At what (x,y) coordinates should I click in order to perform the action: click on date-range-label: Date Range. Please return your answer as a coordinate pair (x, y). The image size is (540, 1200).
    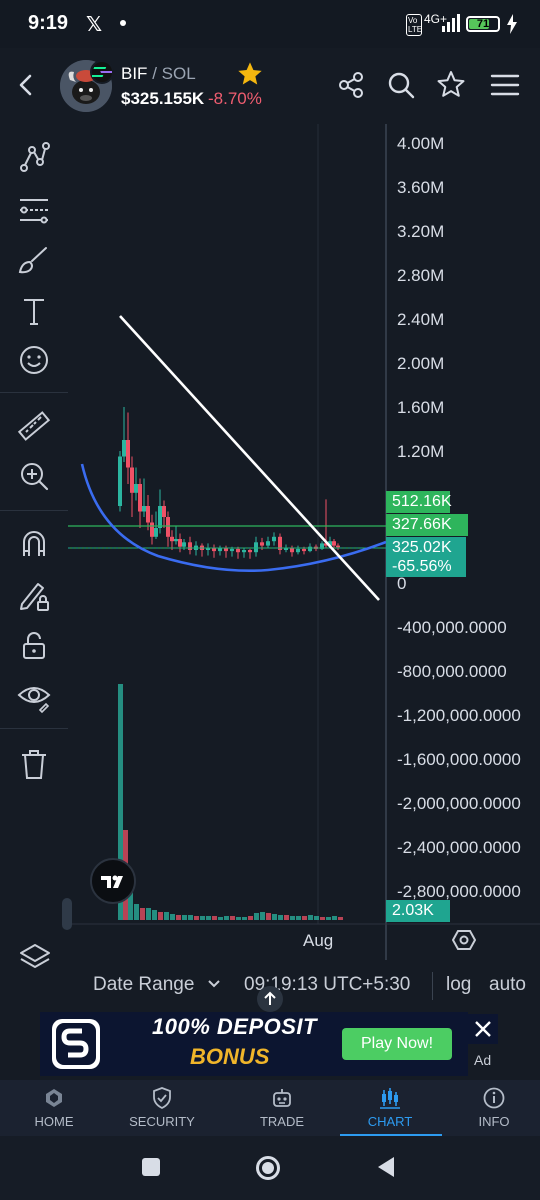
    Looking at the image, I should click on (144, 984).